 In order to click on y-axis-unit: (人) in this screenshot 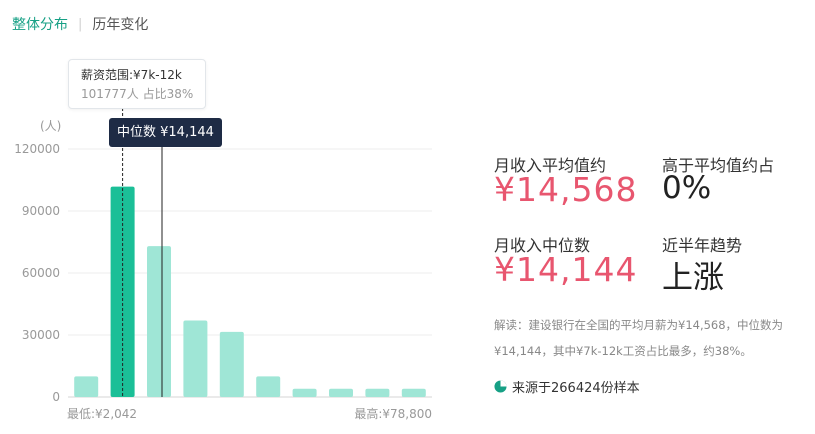, I will do `click(50, 126)`.